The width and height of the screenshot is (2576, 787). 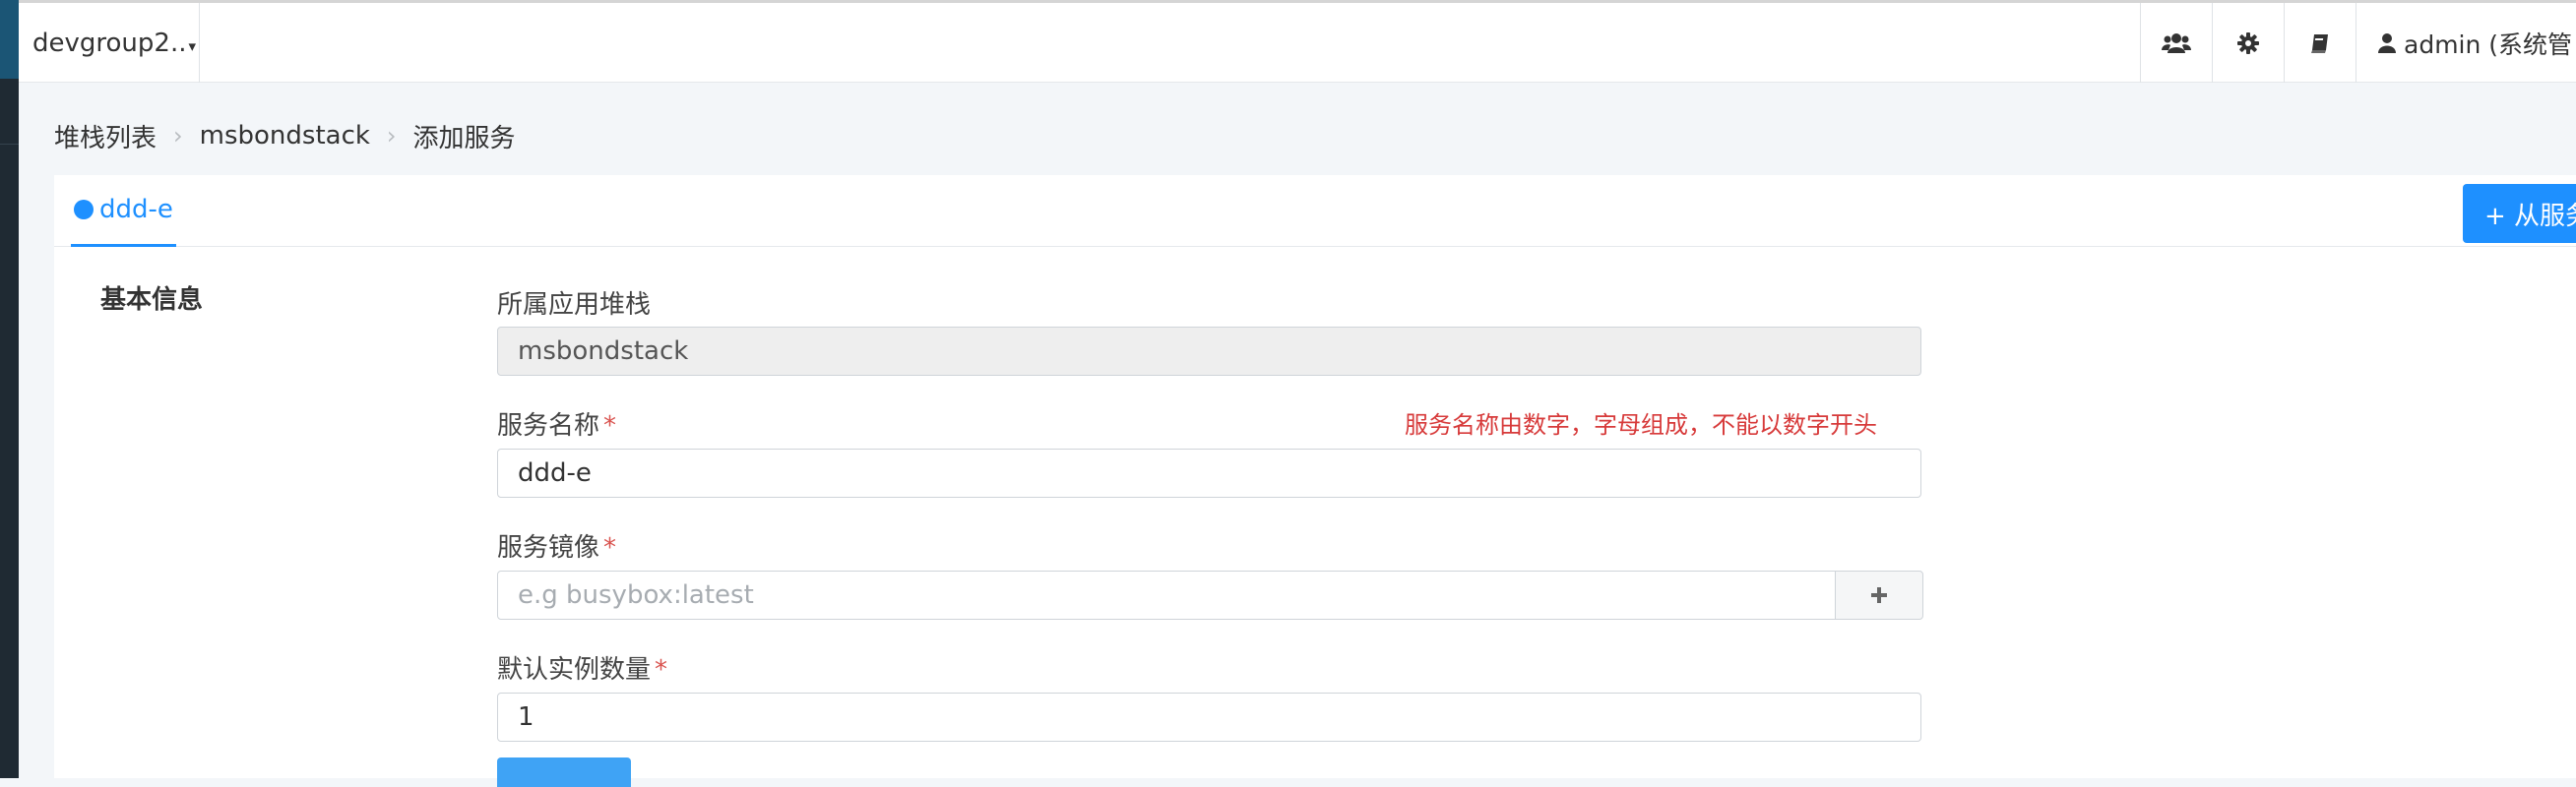 I want to click on user-icon, so click(x=2387, y=43).